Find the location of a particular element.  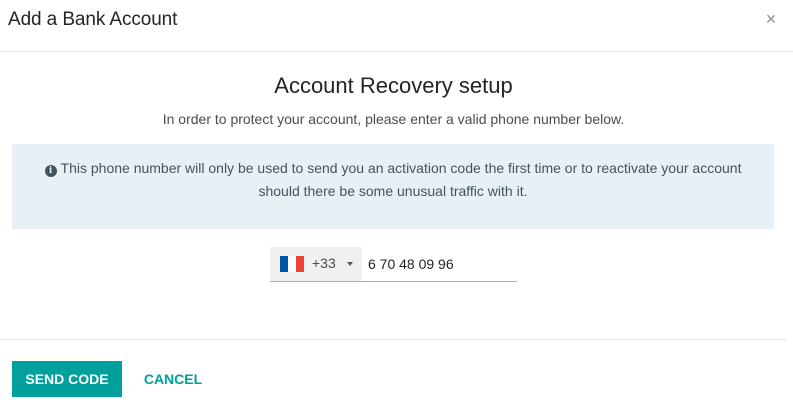

send-code-button: SEND CODE is located at coordinates (67, 379).